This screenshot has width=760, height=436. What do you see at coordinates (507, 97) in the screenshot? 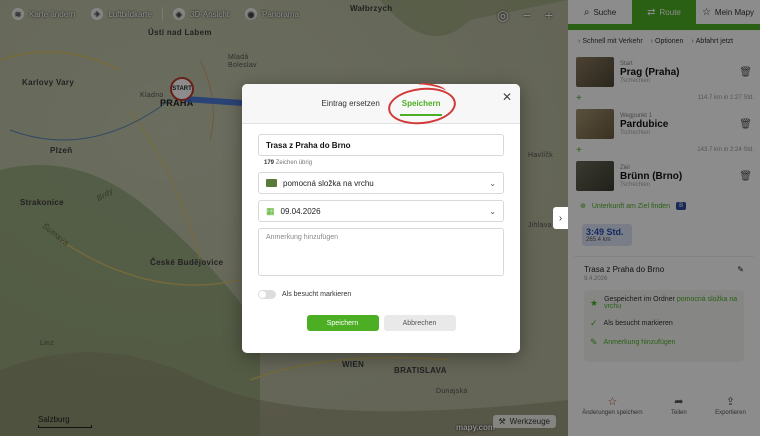
I see `close-icon: ✕` at bounding box center [507, 97].